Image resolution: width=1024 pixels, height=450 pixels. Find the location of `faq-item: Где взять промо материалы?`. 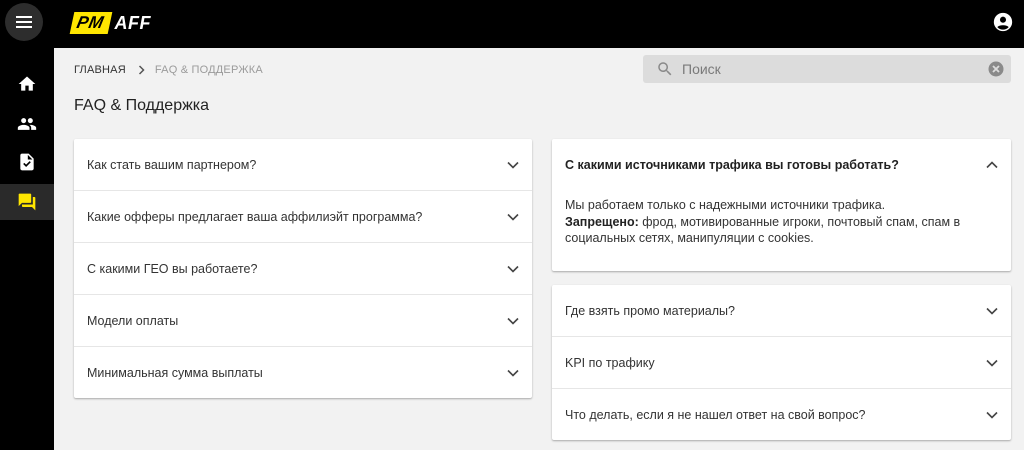

faq-item: Где взять промо материалы? is located at coordinates (781, 311).